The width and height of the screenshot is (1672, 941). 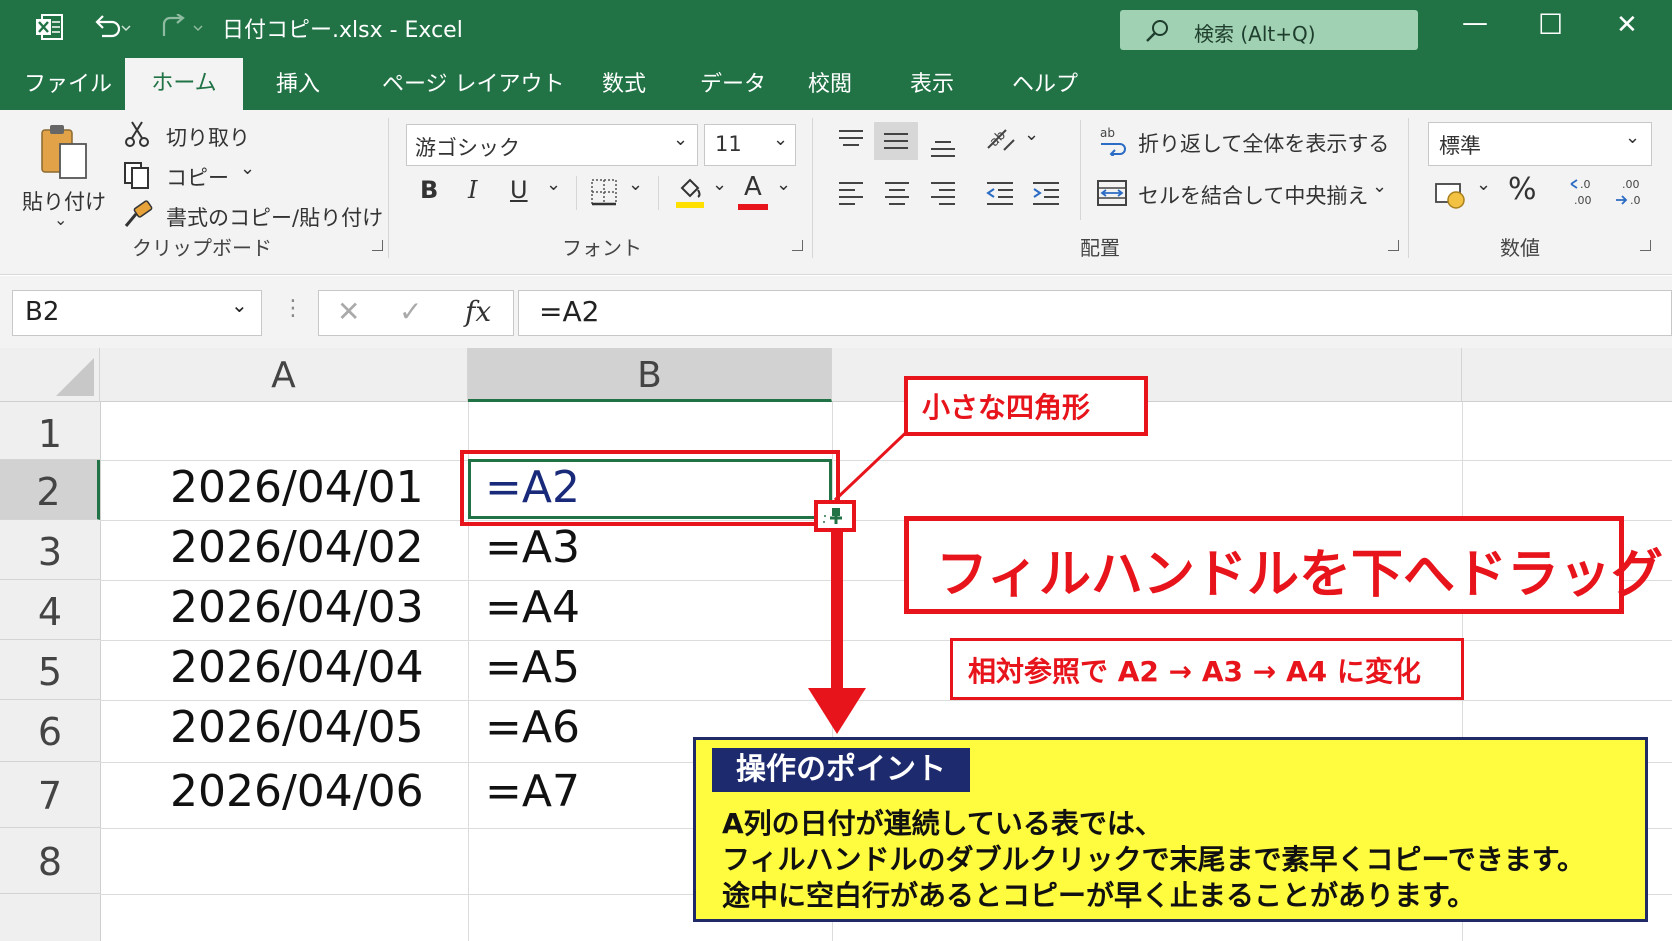 I want to click on merge-chevron-icon: ⌄, so click(x=1379, y=186).